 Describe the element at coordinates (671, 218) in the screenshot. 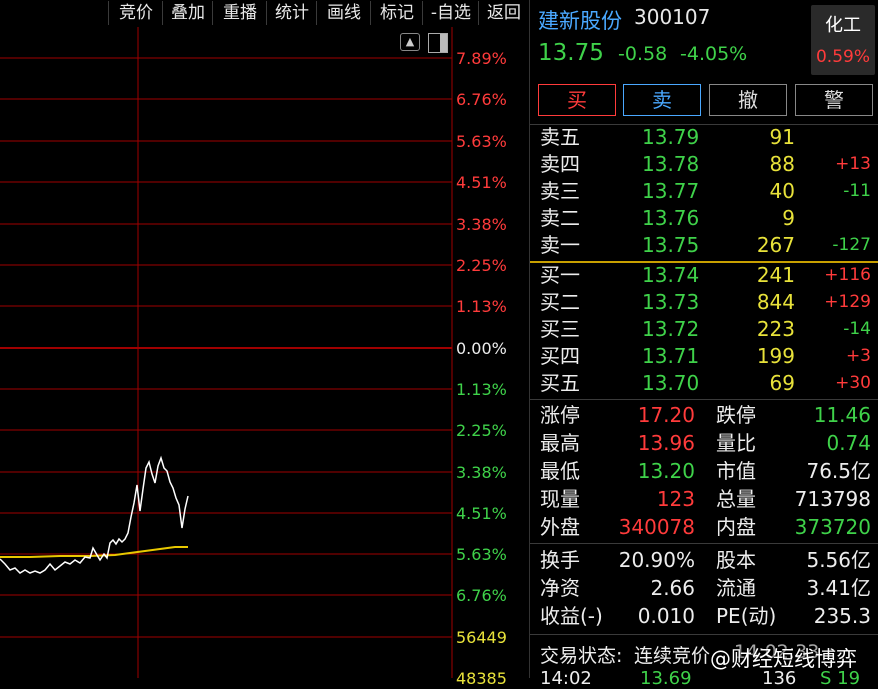

I see `order-price: 13.76` at that location.